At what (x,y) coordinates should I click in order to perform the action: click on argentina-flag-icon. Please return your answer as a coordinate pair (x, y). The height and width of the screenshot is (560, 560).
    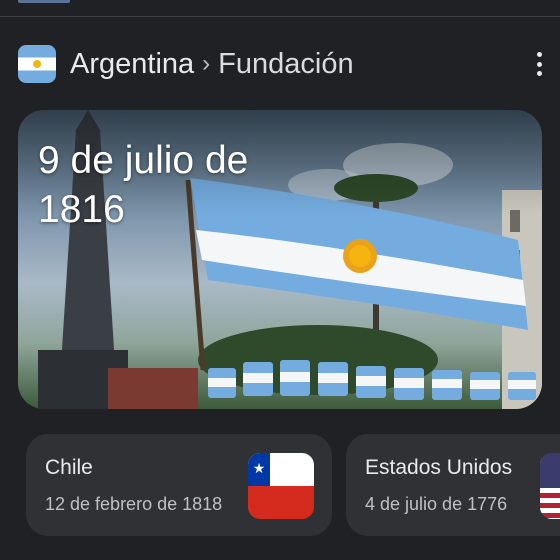
    Looking at the image, I should click on (37, 64).